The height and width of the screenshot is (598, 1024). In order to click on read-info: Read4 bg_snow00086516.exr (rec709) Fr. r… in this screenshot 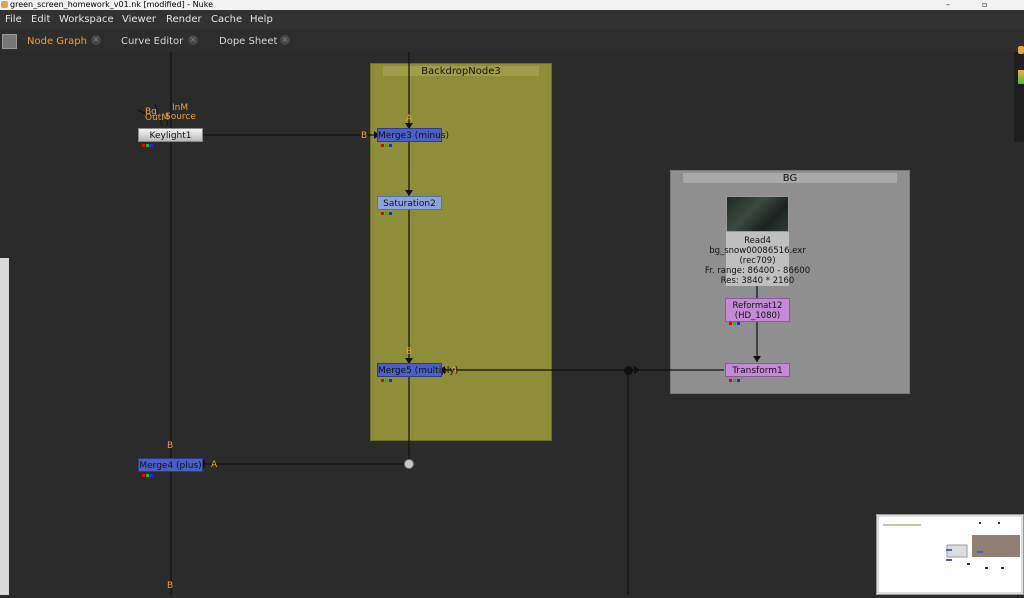, I will do `click(757, 261)`.